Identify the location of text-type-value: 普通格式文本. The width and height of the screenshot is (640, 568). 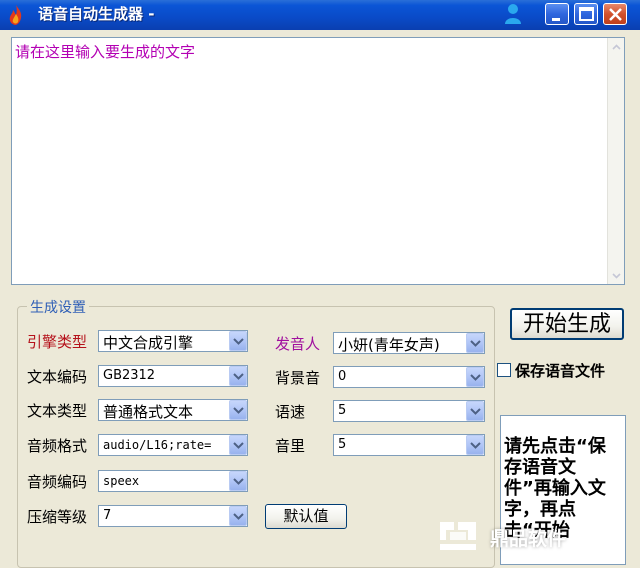
(148, 412).